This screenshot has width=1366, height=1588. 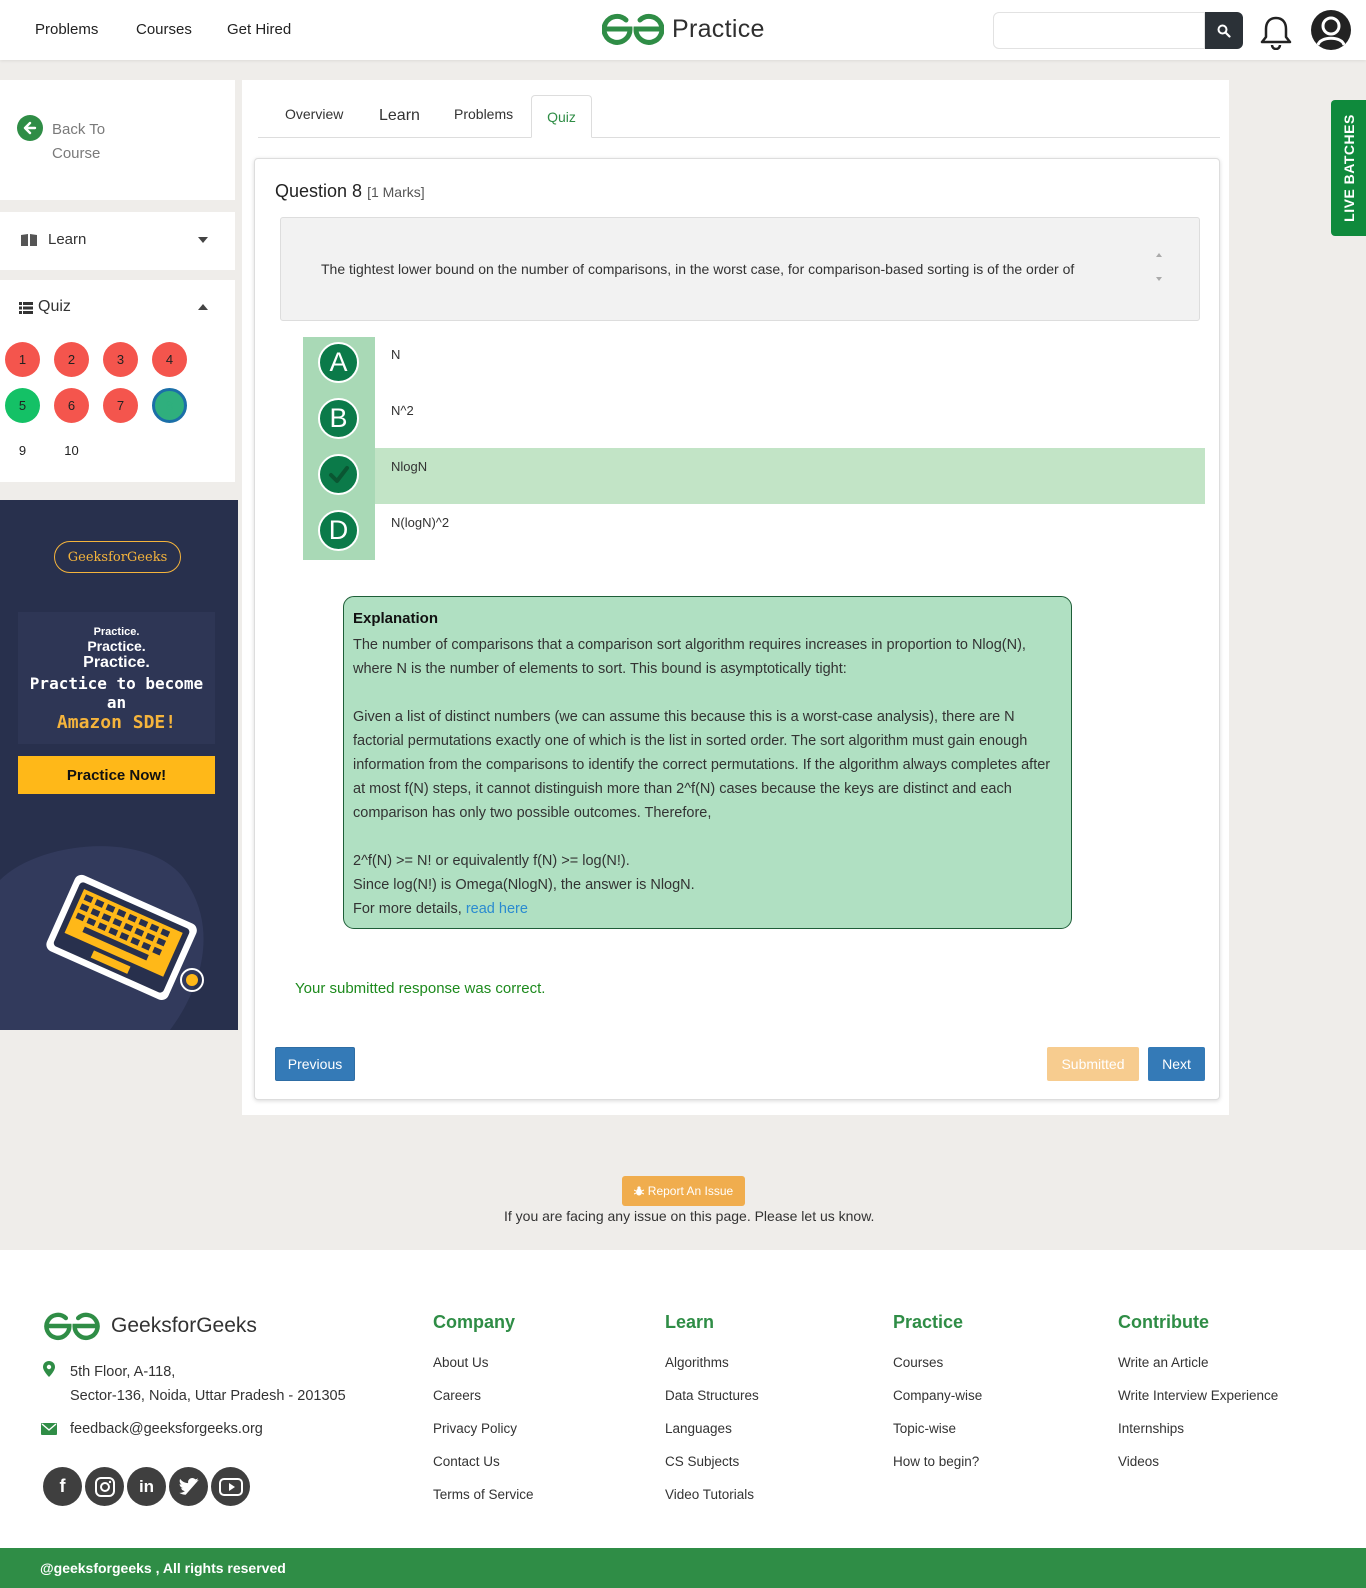 I want to click on tab-problems: Problems, so click(x=483, y=114).